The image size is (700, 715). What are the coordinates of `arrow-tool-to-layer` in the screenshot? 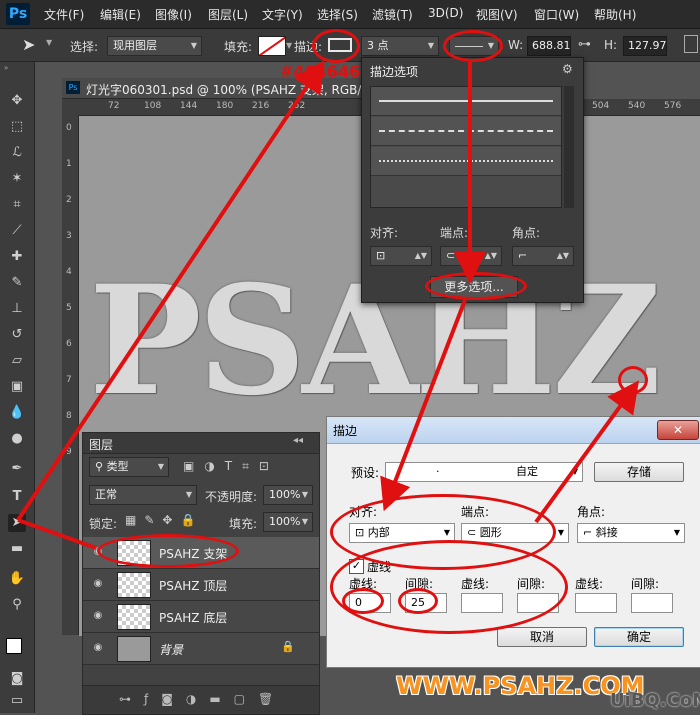 It's located at (57, 534).